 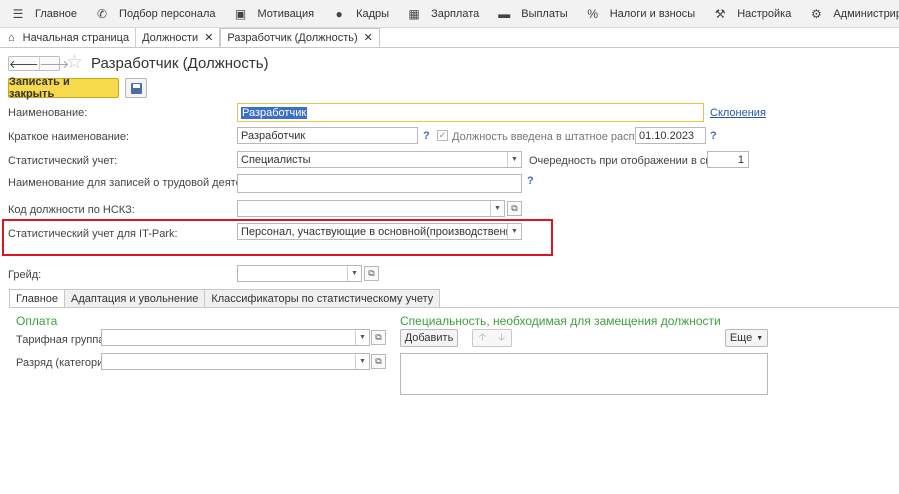 What do you see at coordinates (240, 13) in the screenshot?
I see `gift-icon: ▣` at bounding box center [240, 13].